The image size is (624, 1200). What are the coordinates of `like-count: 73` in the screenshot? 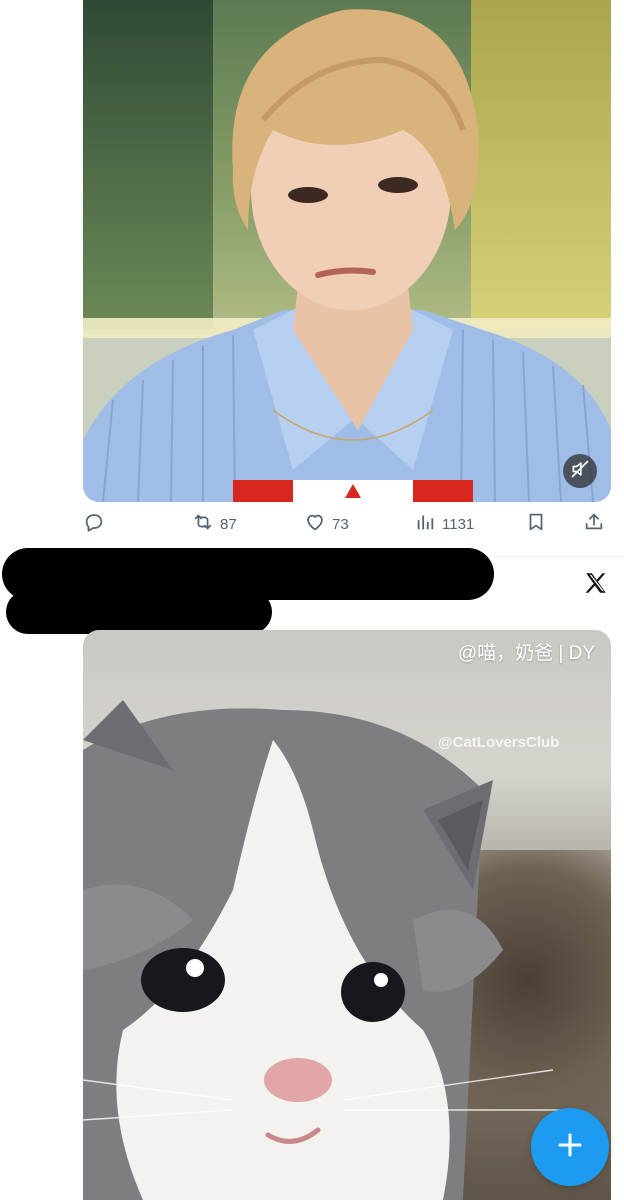 It's located at (340, 524).